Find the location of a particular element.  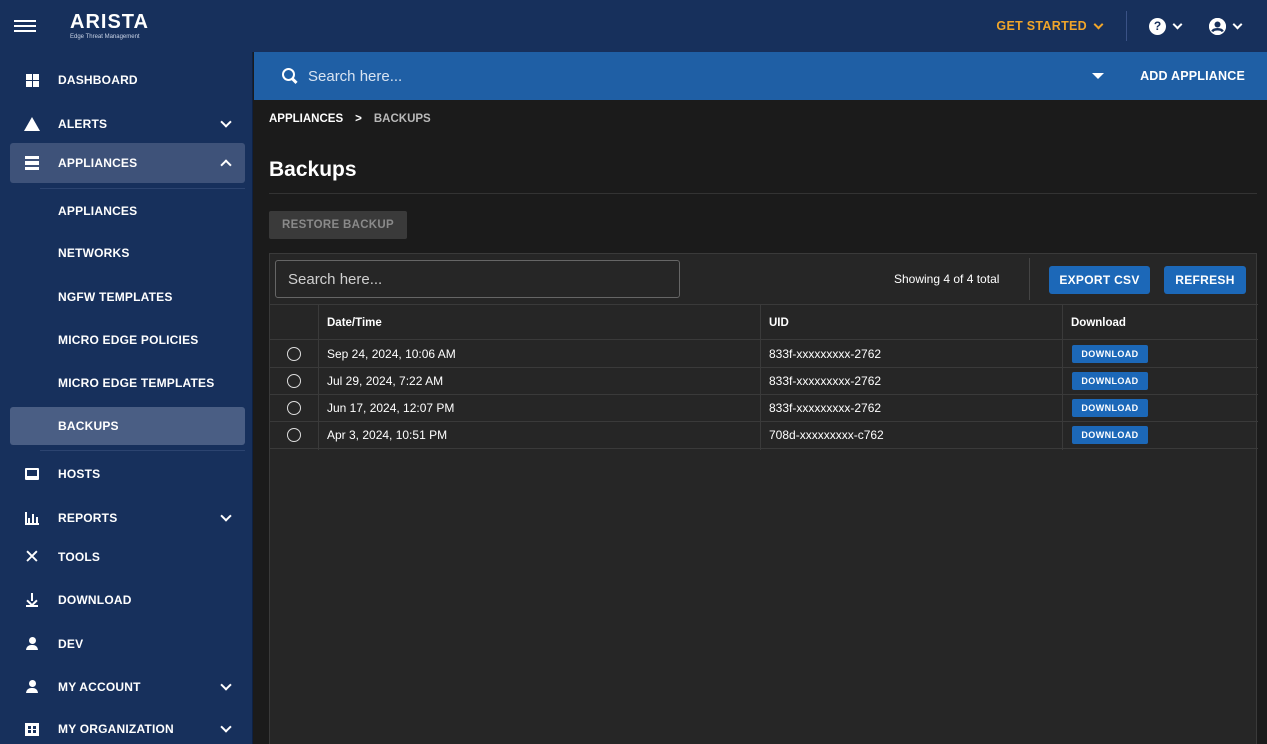

sidebar-subitem-micro-edge-policies: MICRO EDGE POLICIES is located at coordinates (126, 340).